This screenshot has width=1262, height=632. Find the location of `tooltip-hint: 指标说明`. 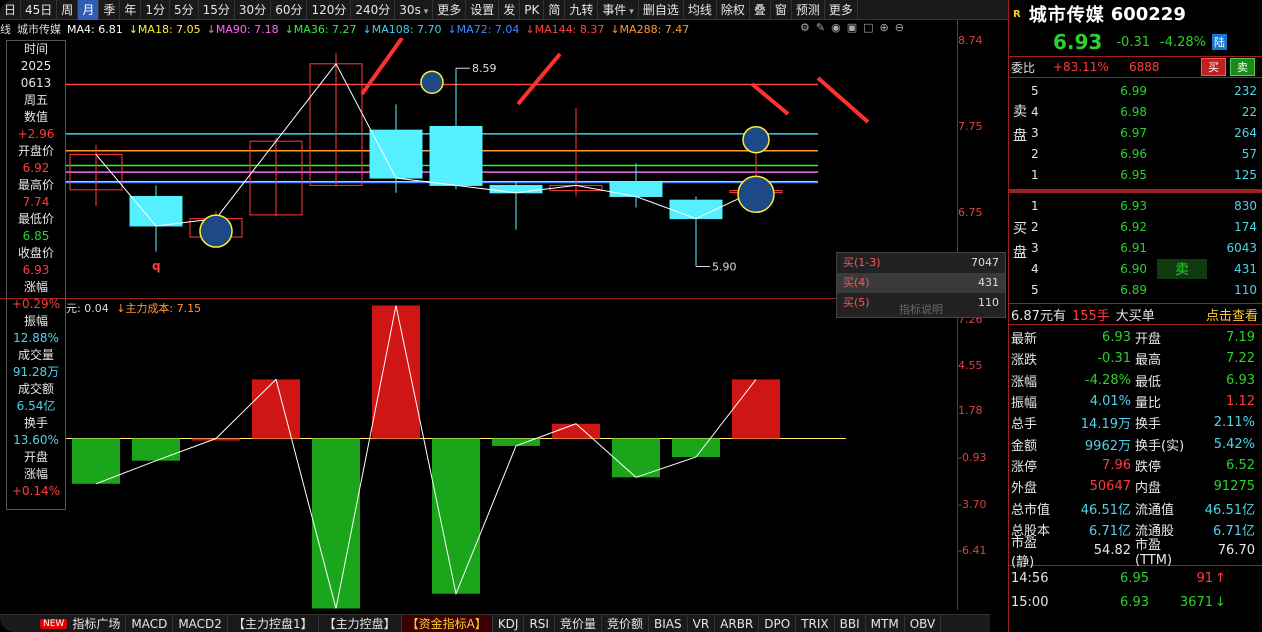

tooltip-hint: 指标说明 is located at coordinates (921, 309).